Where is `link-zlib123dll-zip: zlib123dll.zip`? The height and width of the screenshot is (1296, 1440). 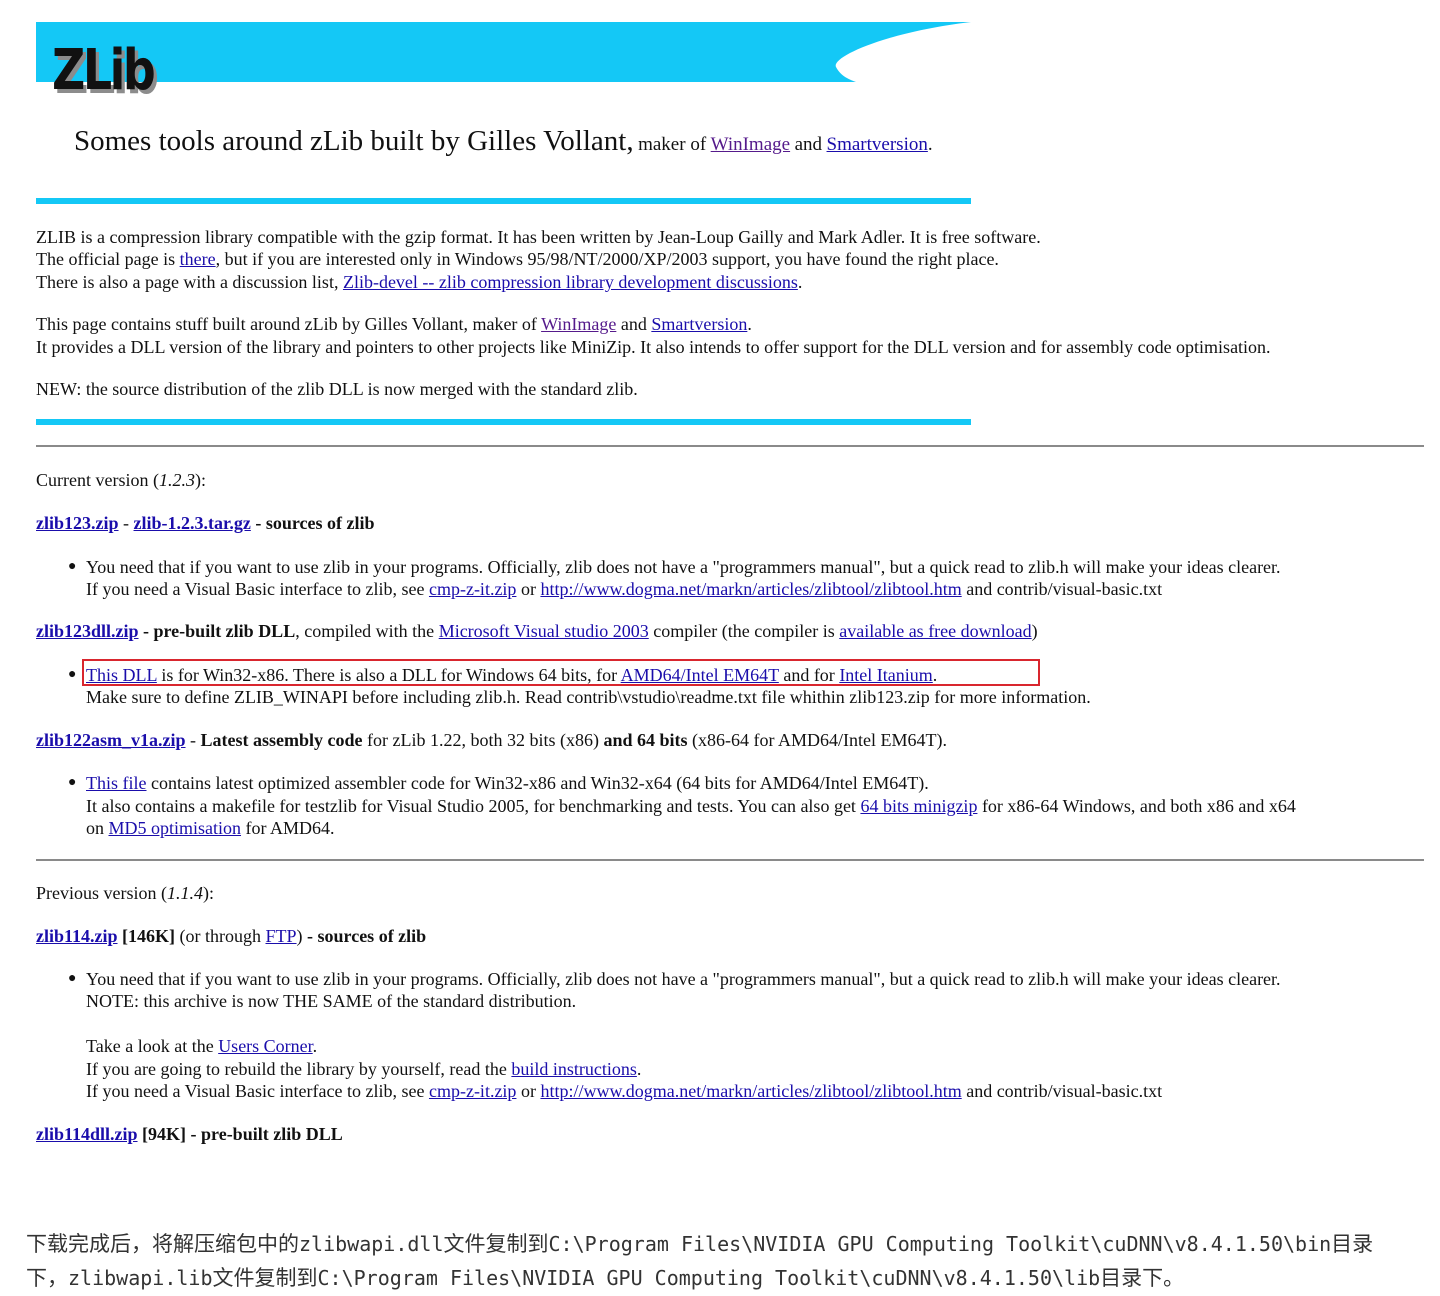
link-zlib123dll-zip: zlib123dll.zip is located at coordinates (87, 631).